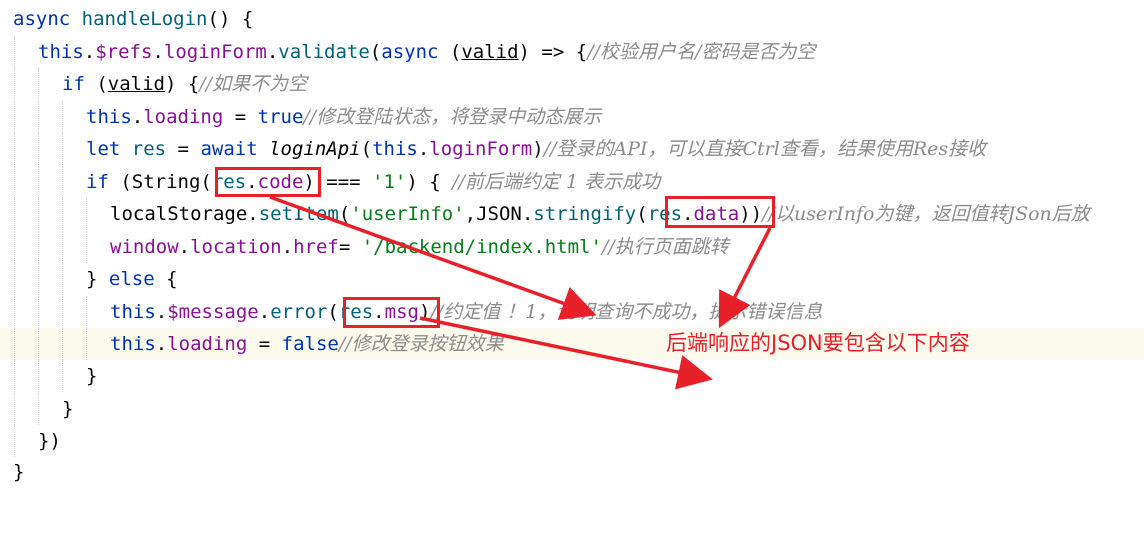 This screenshot has height=553, width=1144. Describe the element at coordinates (433, 257) in the screenshot. I see `arrow-from-res-code` at that location.